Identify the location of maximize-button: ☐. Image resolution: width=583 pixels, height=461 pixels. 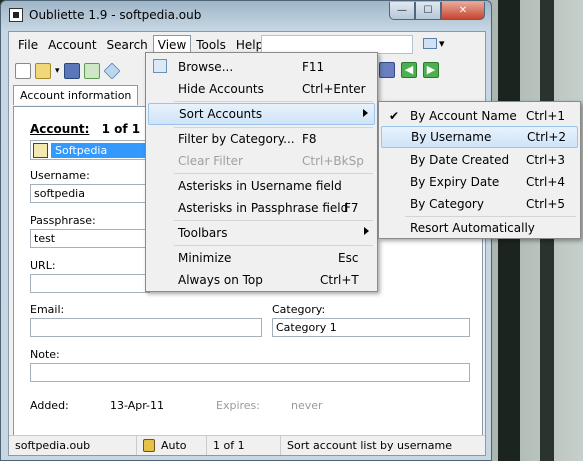
(428, 11).